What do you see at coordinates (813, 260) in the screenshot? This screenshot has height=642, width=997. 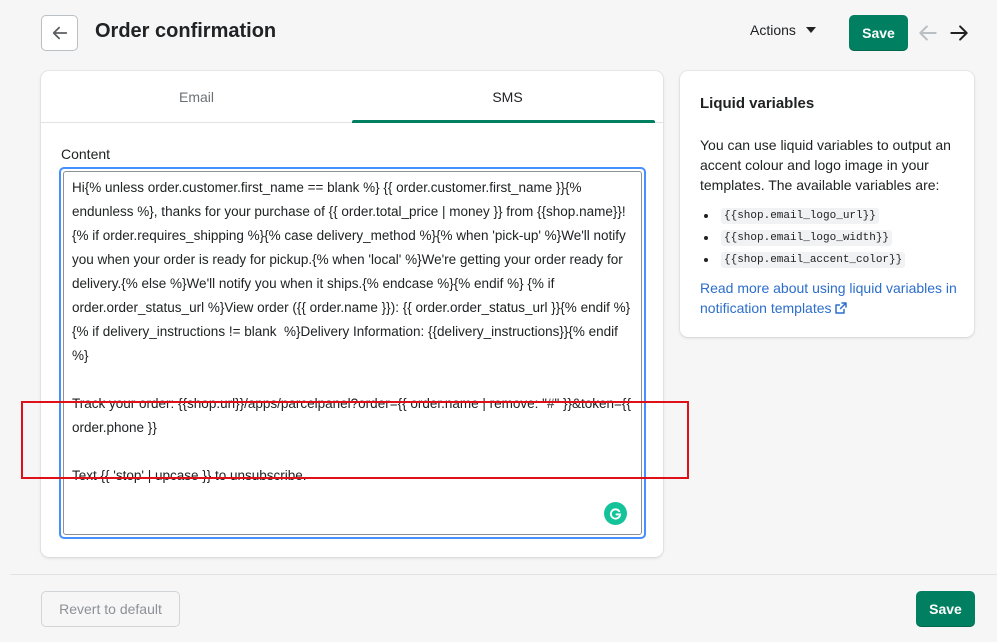 I see `variable-code: {{shop.email_accent_color}}` at bounding box center [813, 260].